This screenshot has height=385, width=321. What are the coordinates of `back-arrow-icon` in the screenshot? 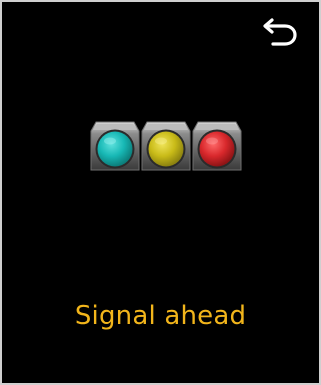 It's located at (281, 31).